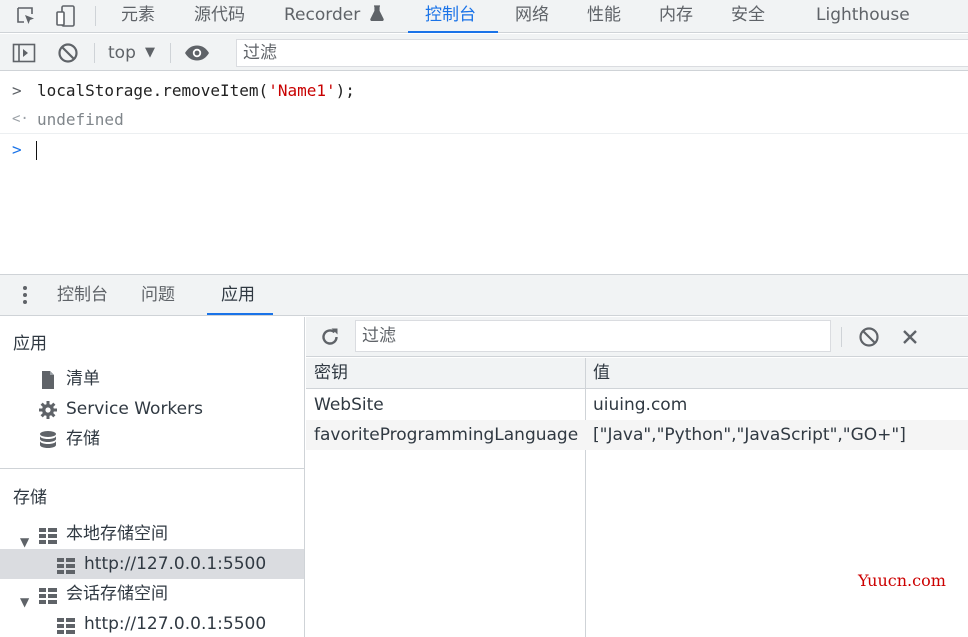 Image resolution: width=968 pixels, height=637 pixels. What do you see at coordinates (117, 594) in the screenshot?
I see `sidebar-item-label: 会话存储空间` at bounding box center [117, 594].